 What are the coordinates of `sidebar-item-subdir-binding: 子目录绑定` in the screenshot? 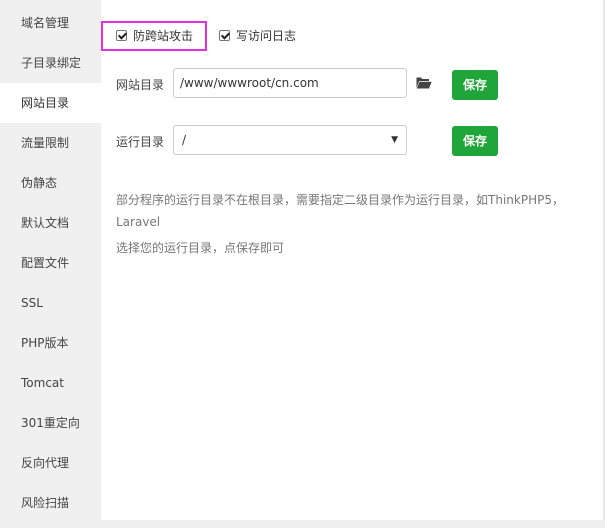 It's located at (50, 63).